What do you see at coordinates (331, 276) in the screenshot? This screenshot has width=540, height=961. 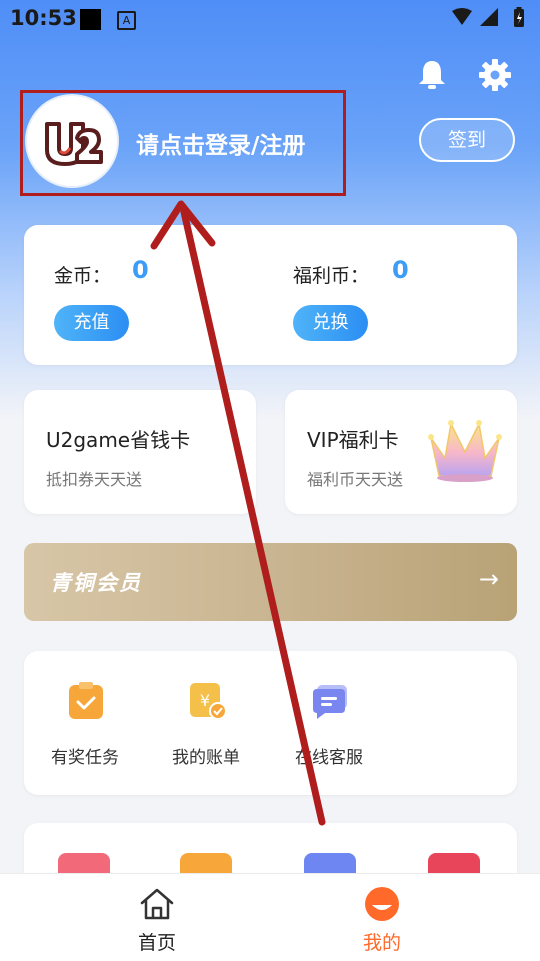 I see `bonus-coin-label: 福利币：` at bounding box center [331, 276].